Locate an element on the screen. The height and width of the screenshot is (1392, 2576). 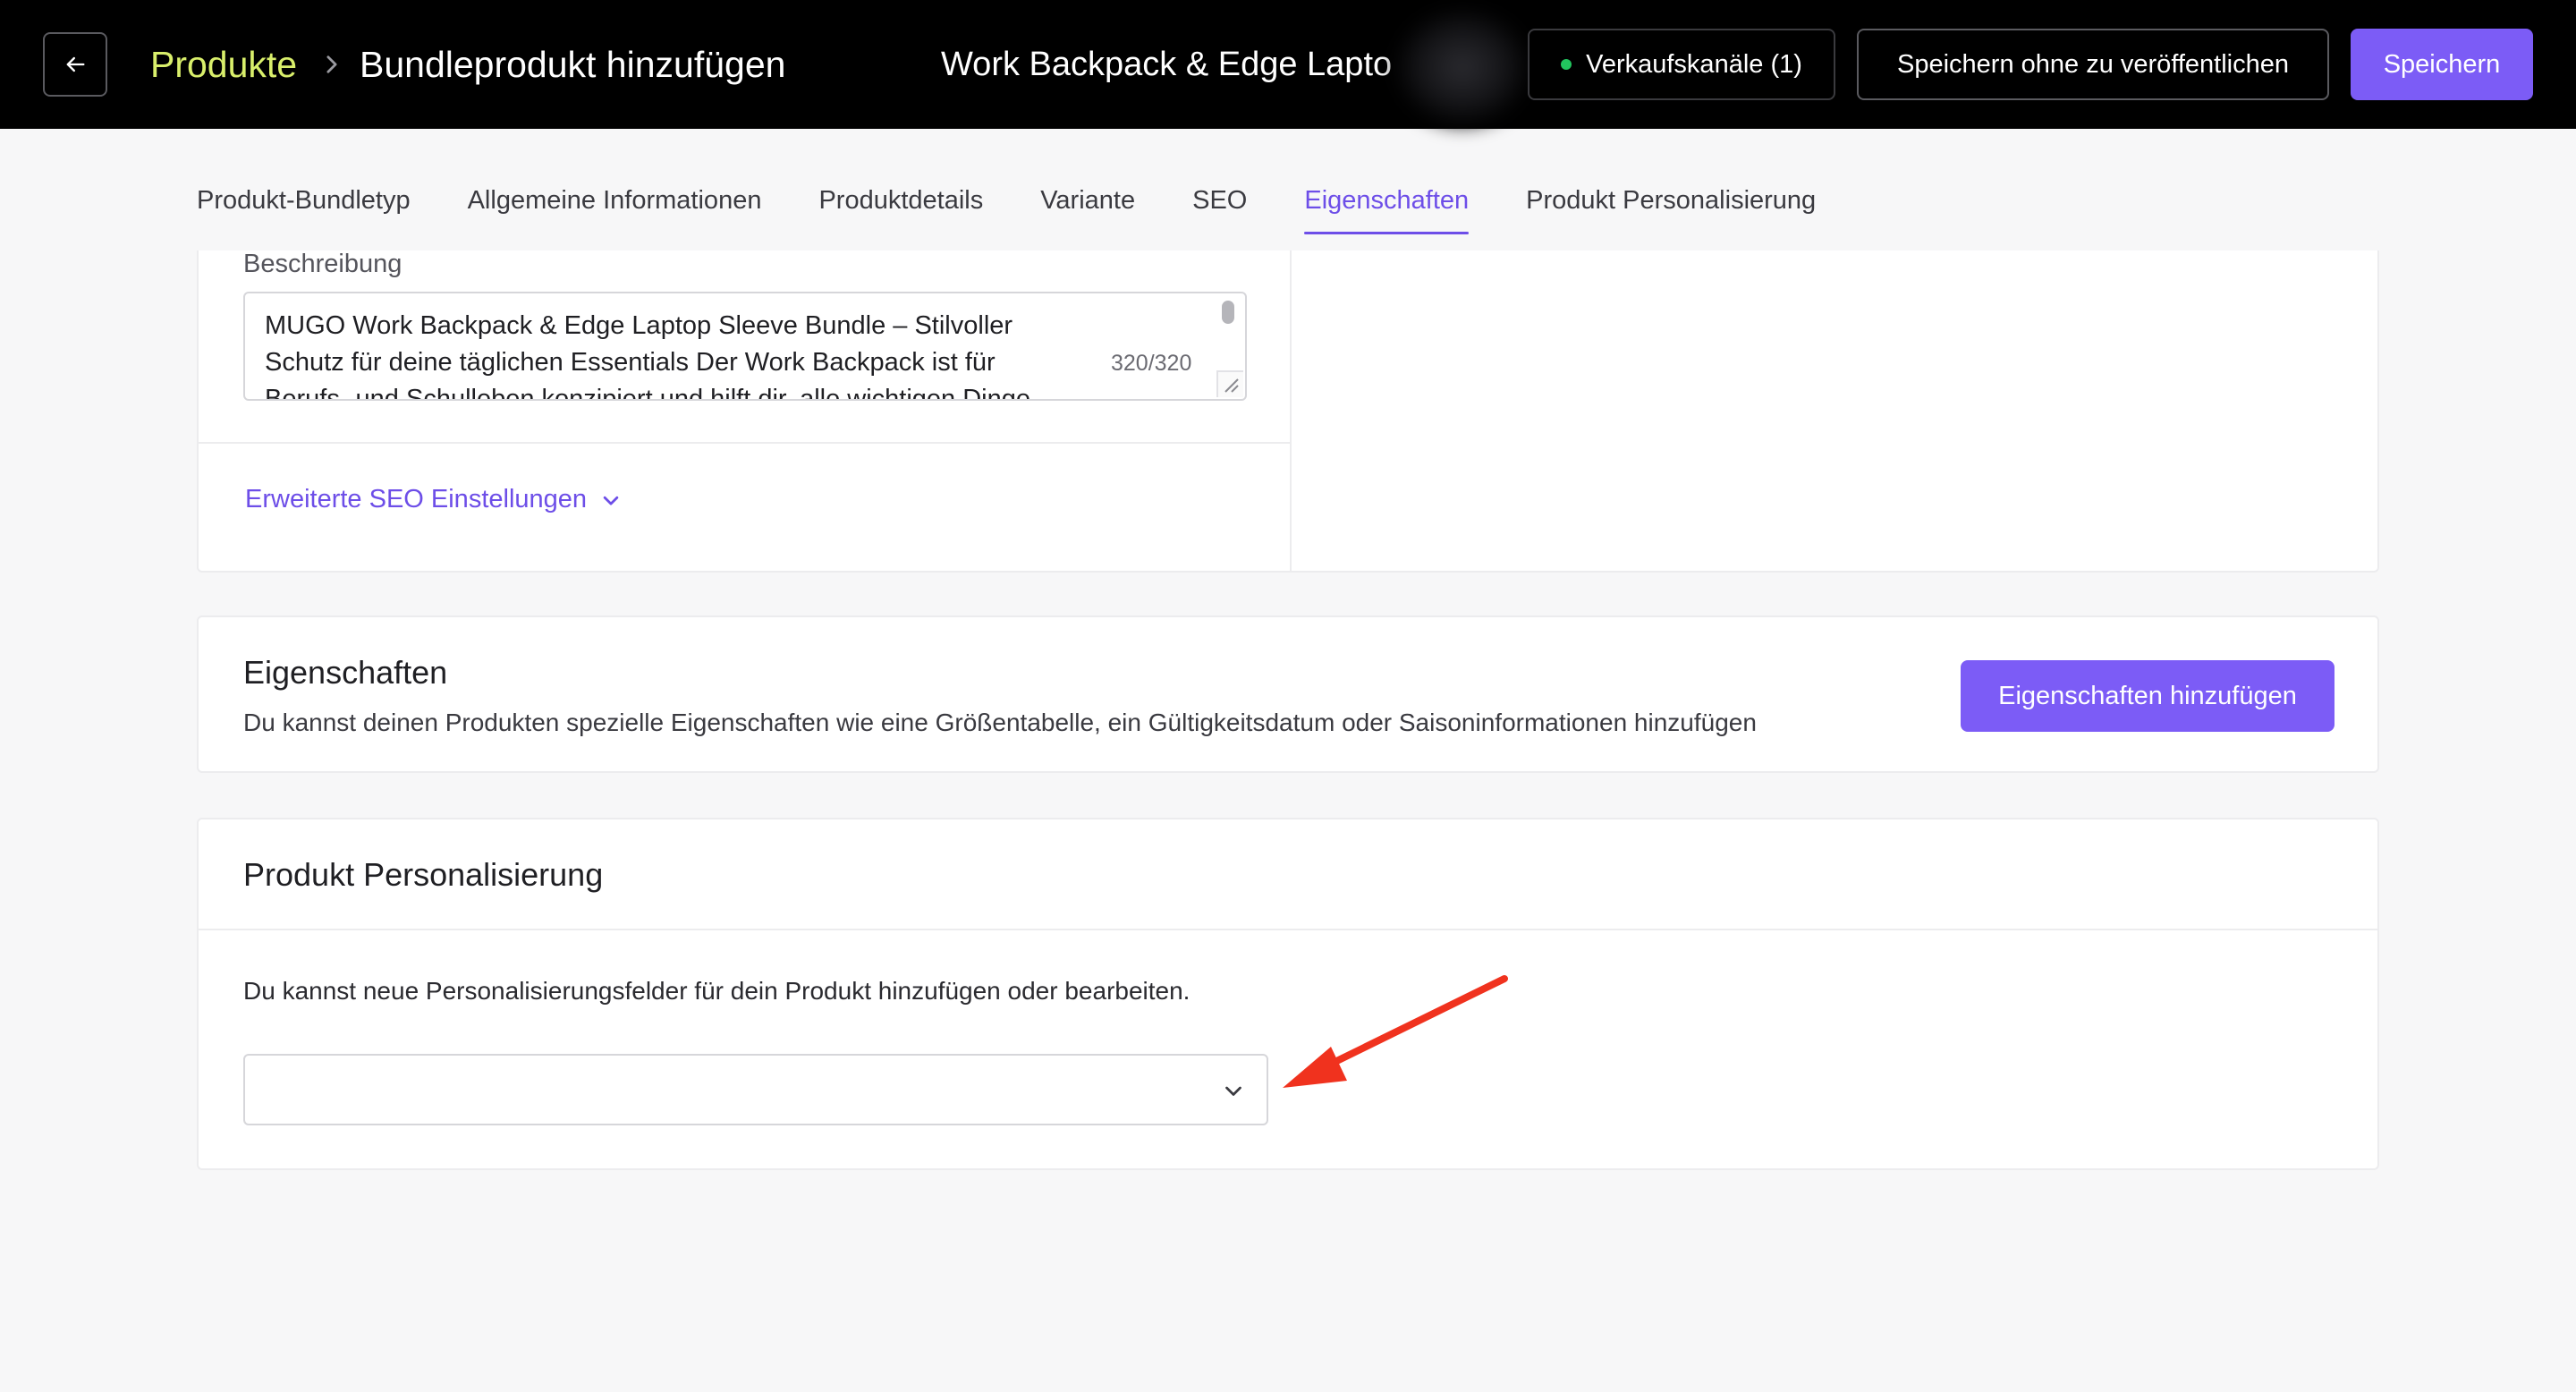
breadcrumb-root-link: Produkte is located at coordinates (223, 64).